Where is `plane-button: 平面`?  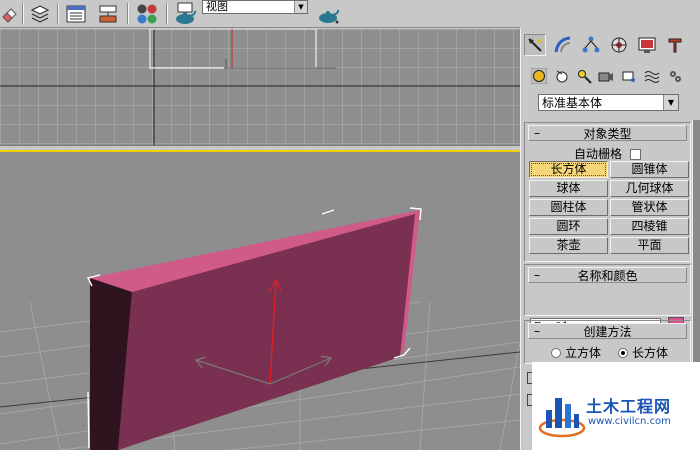
plane-button: 平面 is located at coordinates (649, 245).